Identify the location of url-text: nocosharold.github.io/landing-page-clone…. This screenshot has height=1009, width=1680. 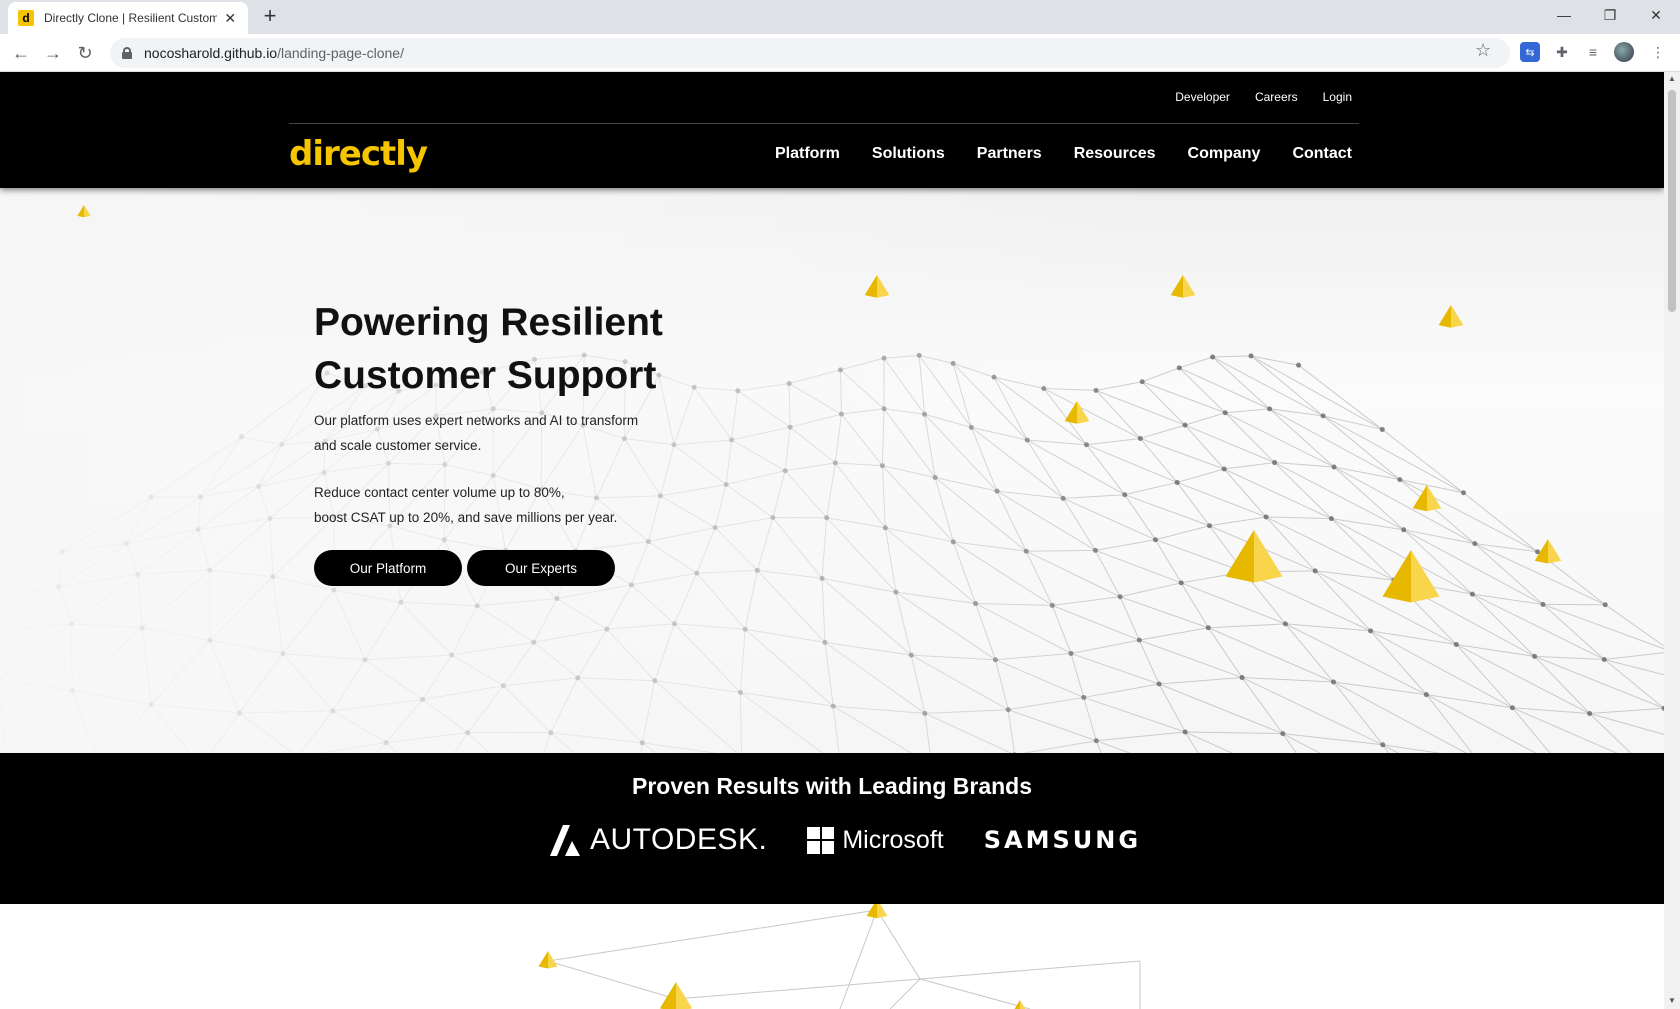
(274, 53).